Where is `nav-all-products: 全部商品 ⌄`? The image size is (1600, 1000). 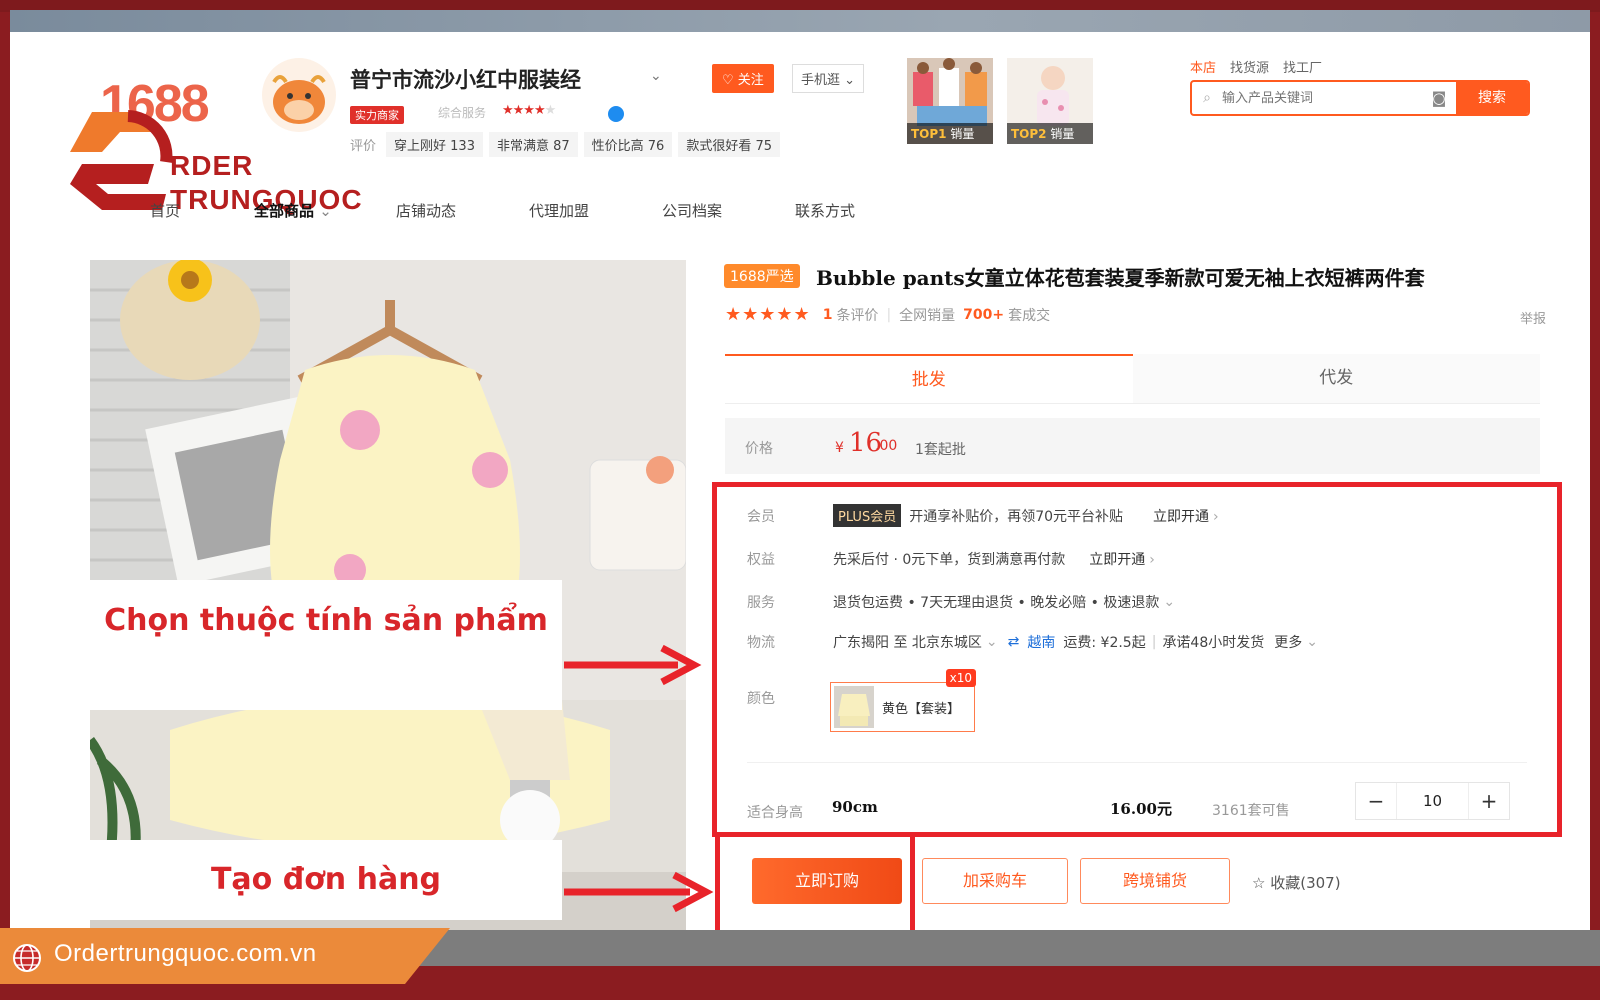
nav-all-products: 全部商品 ⌄ is located at coordinates (325, 210).